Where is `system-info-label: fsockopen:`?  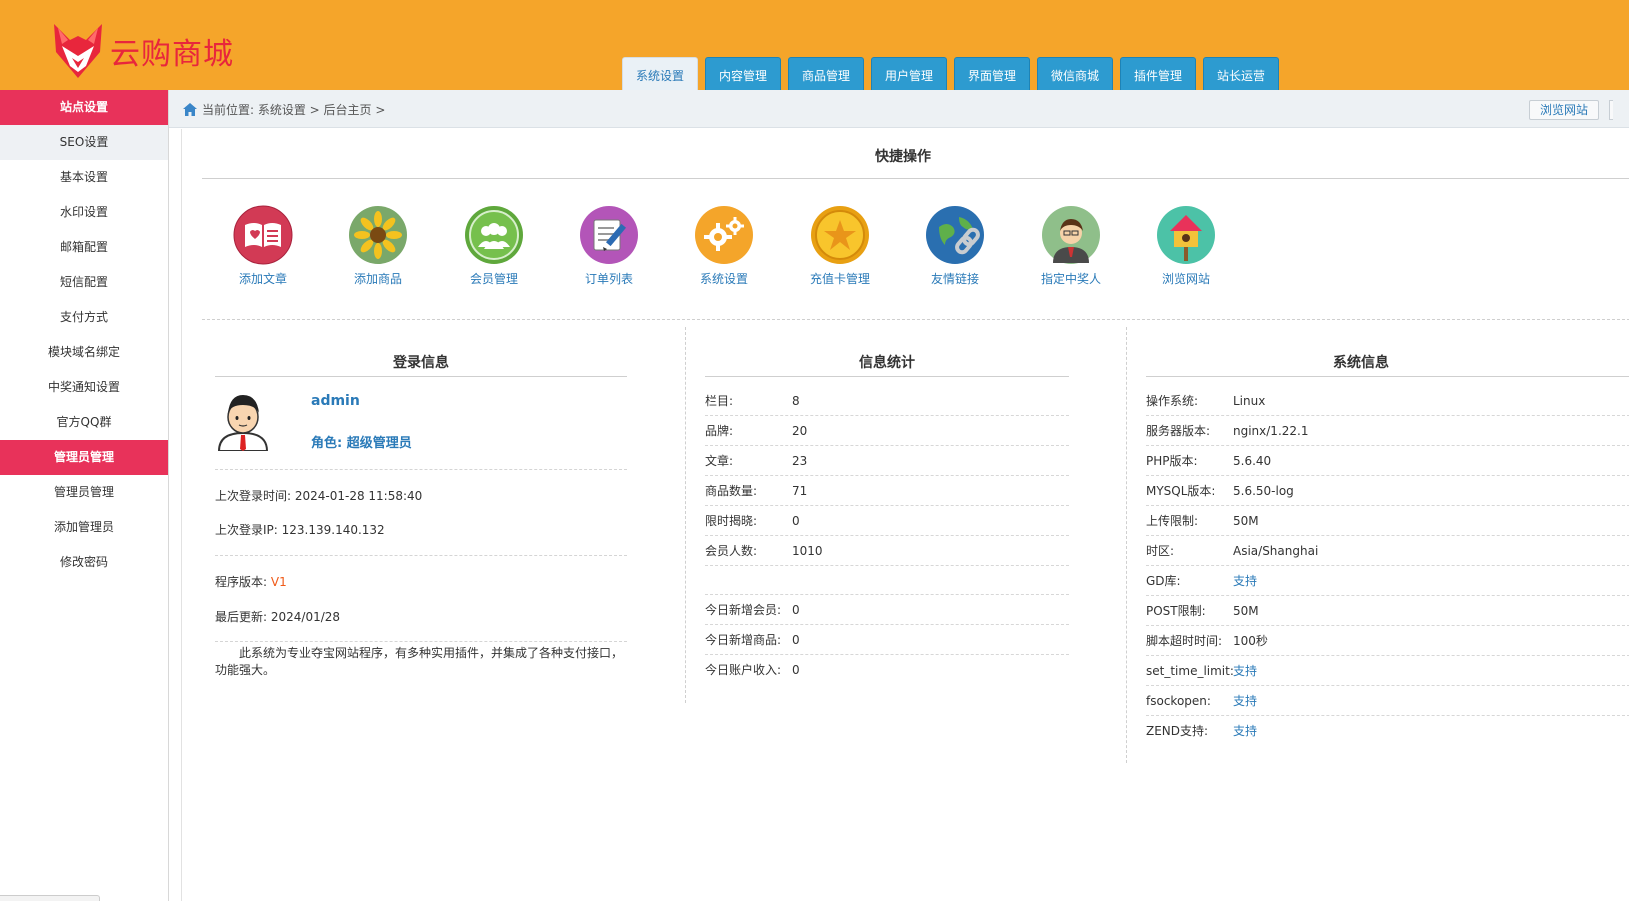 system-info-label: fsockopen: is located at coordinates (1178, 701).